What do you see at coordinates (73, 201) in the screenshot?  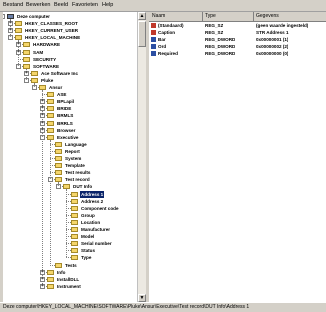 I see `tree-item: Address 2` at bounding box center [73, 201].